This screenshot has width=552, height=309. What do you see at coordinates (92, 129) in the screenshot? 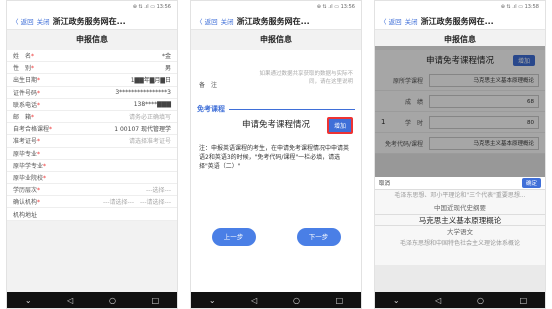
I see `form-row: 自考合格课程* 1 00107 现代管理学` at bounding box center [92, 129].